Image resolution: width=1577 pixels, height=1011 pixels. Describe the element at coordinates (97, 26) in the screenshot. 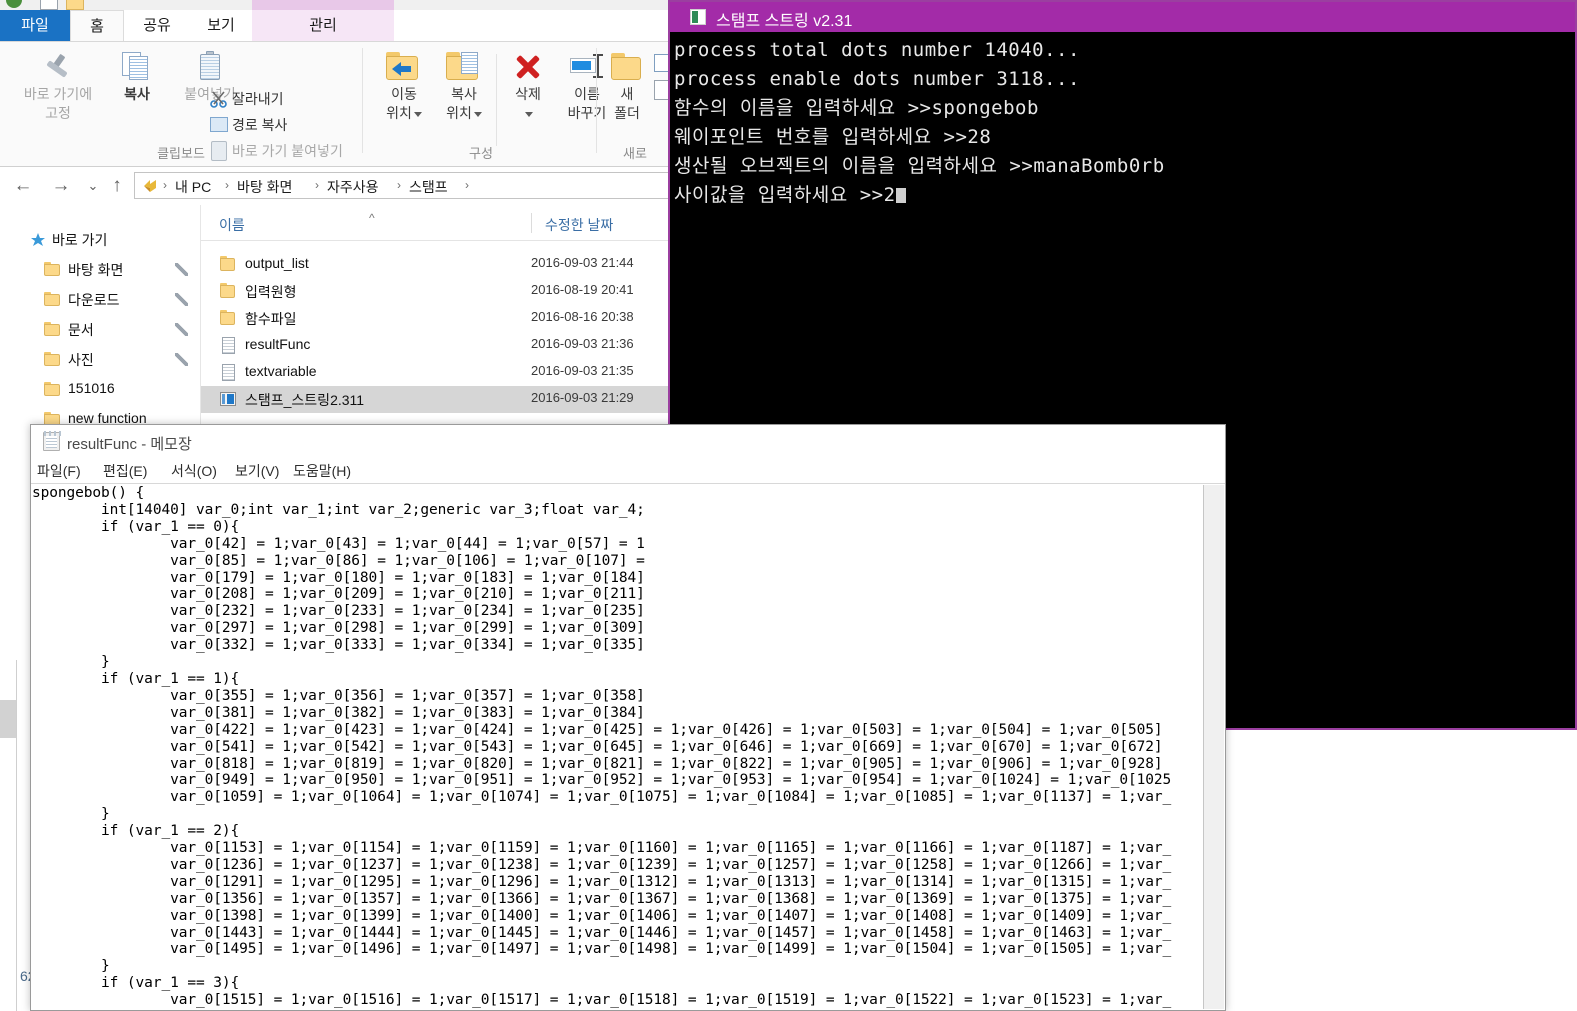

I see `tab-home: 홈` at that location.